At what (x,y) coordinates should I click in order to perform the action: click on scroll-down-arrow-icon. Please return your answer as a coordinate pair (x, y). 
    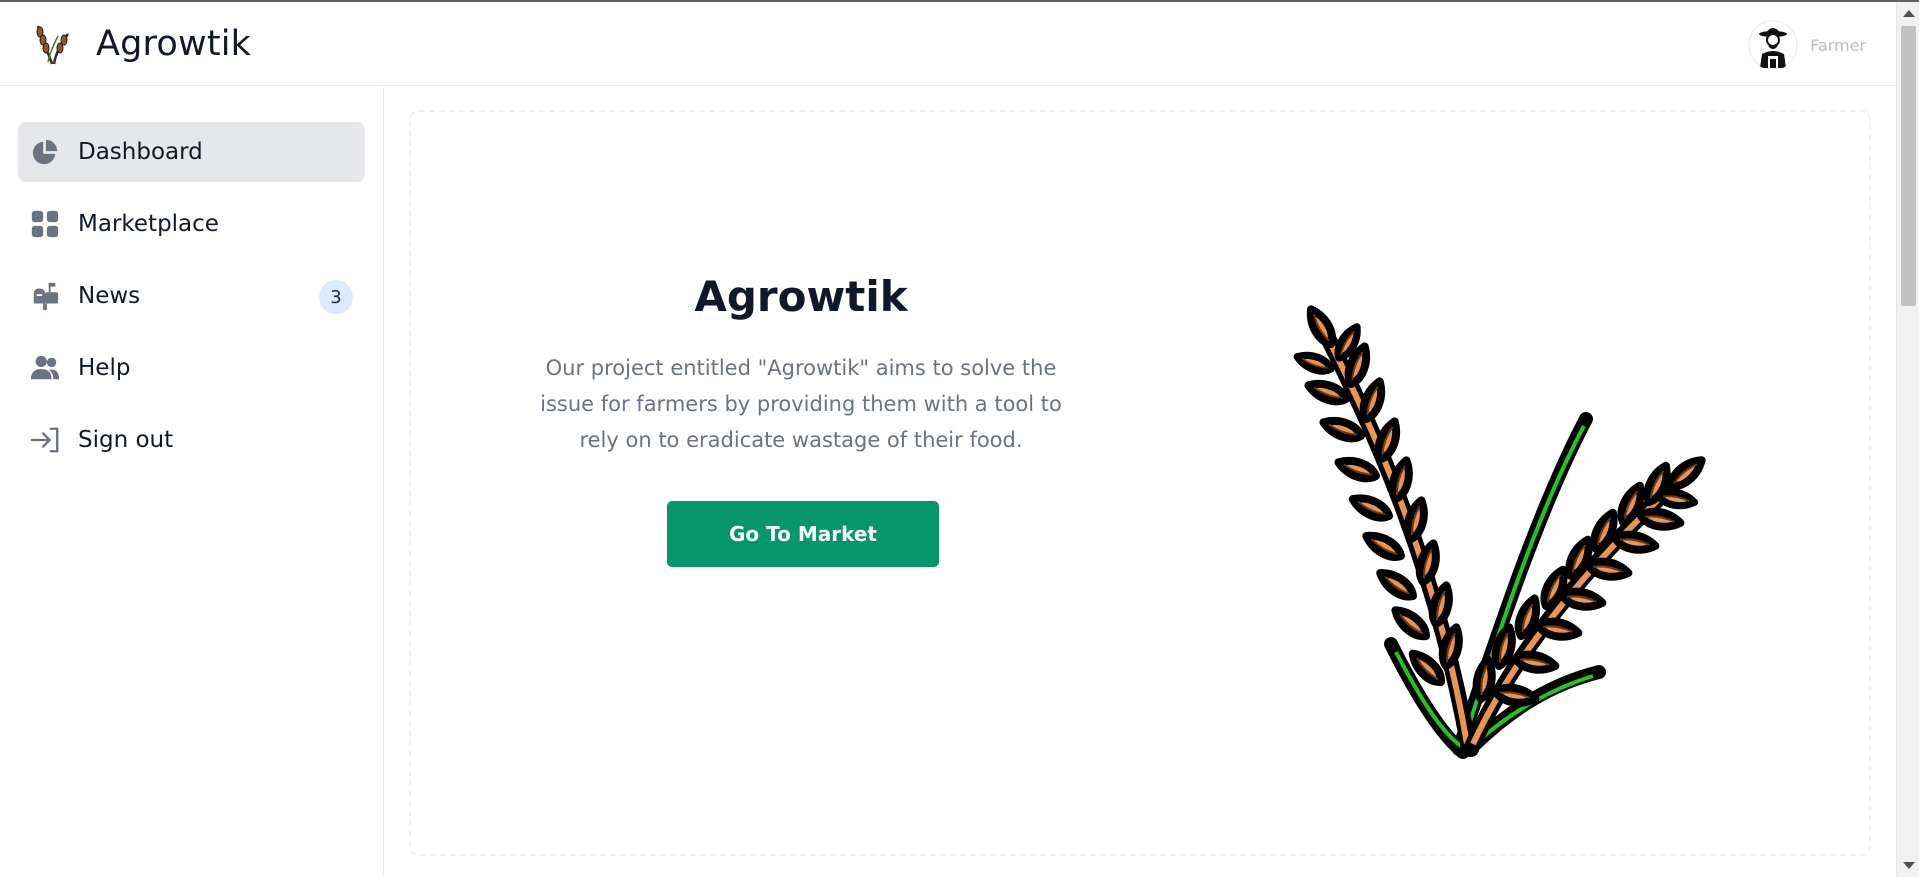
    Looking at the image, I should click on (1909, 865).